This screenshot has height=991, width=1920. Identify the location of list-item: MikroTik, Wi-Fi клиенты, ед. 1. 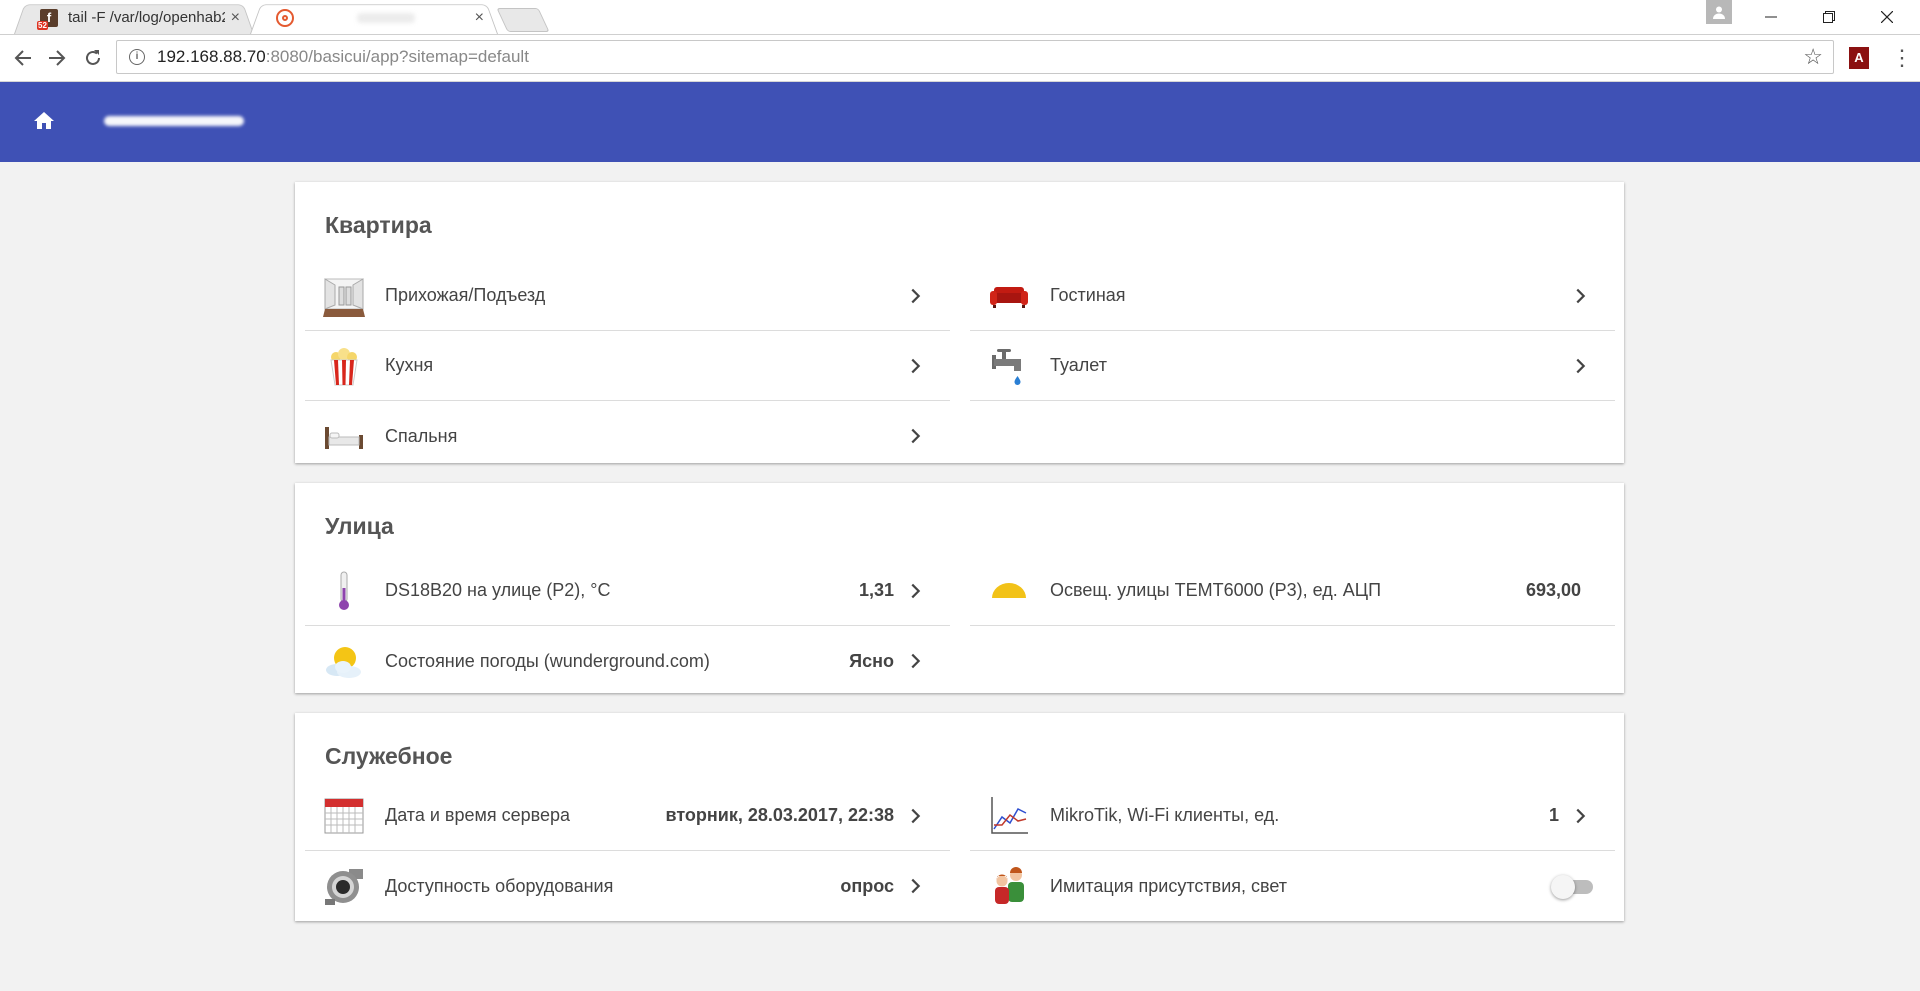
(1292, 816).